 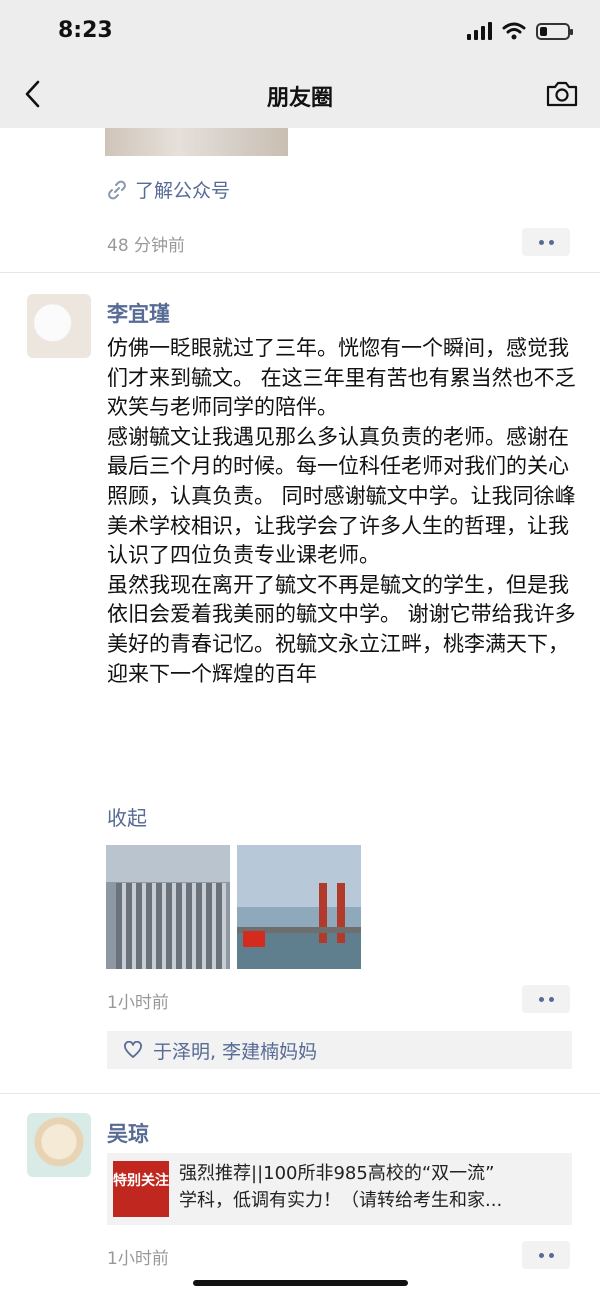 I want to click on shared-article-title-line: 强烈推荐||100所非985高校的“双一流”, so click(x=337, y=1173).